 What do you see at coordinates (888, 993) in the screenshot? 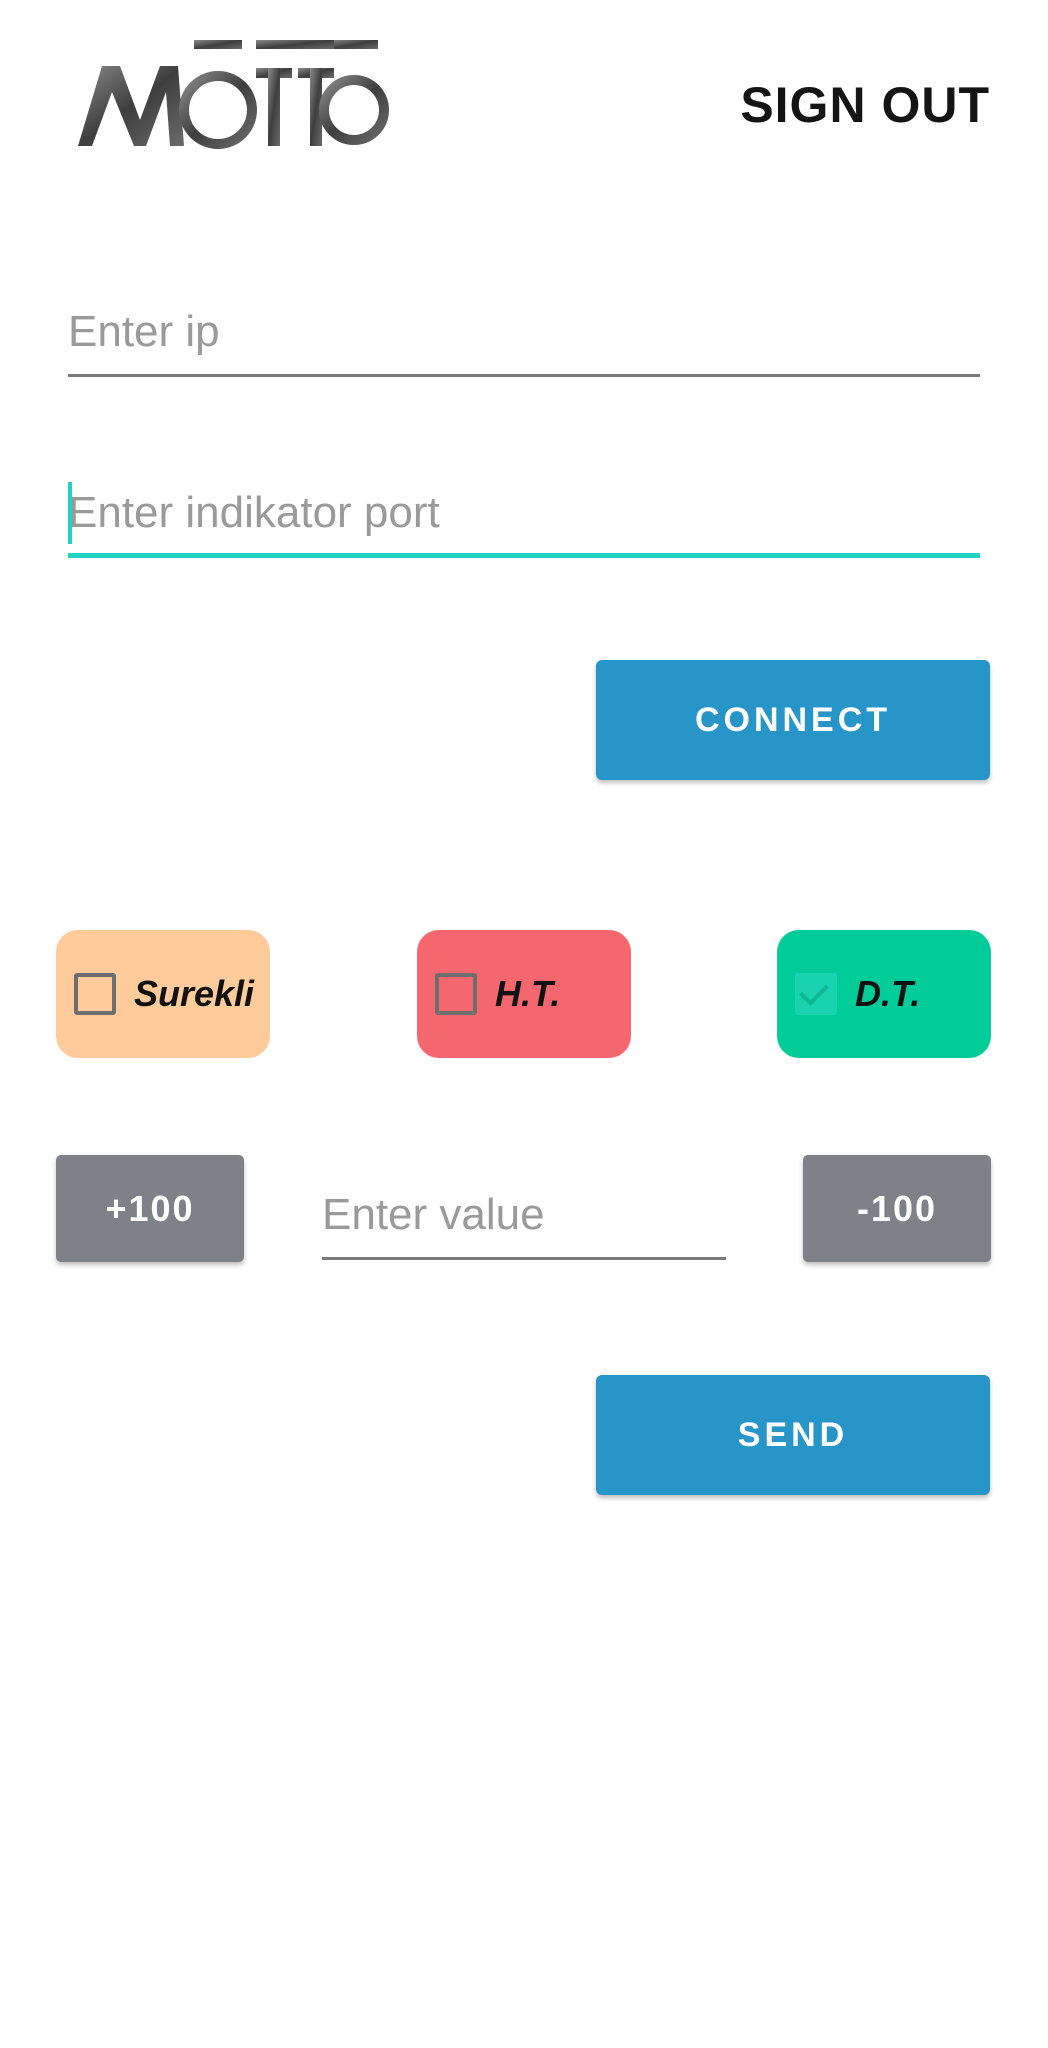
I see `mode-label: D.T.` at bounding box center [888, 993].